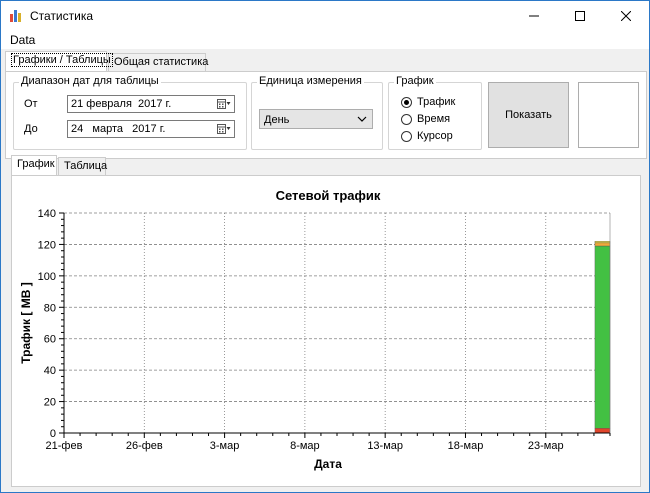 Image resolution: width=650 pixels, height=493 pixels. What do you see at coordinates (436, 102) in the screenshot?
I see `radio-traffic-label: Трафик` at bounding box center [436, 102].